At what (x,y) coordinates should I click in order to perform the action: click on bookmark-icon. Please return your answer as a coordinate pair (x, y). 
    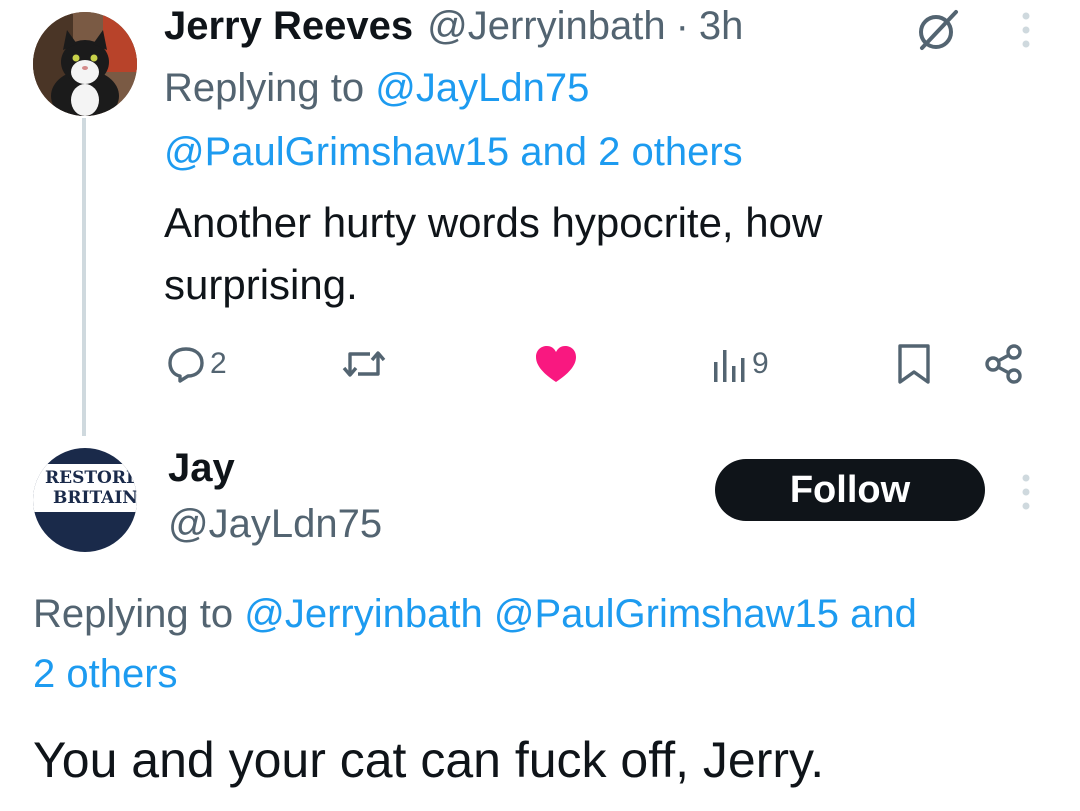
    Looking at the image, I should click on (914, 364).